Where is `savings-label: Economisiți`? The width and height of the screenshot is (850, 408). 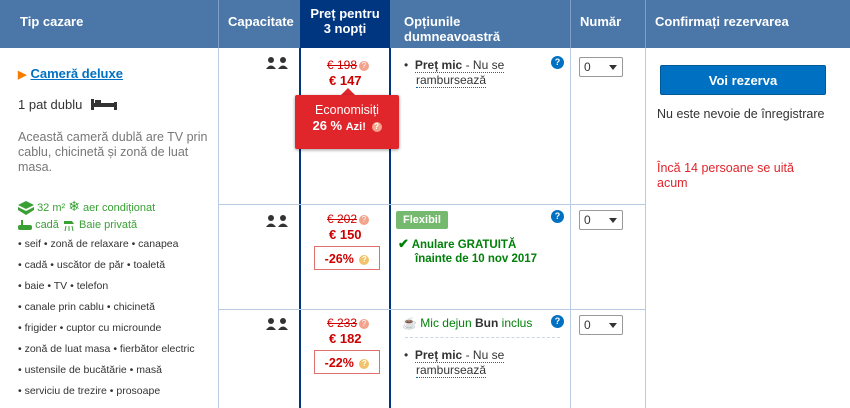
savings-label: Economisiți is located at coordinates (347, 110).